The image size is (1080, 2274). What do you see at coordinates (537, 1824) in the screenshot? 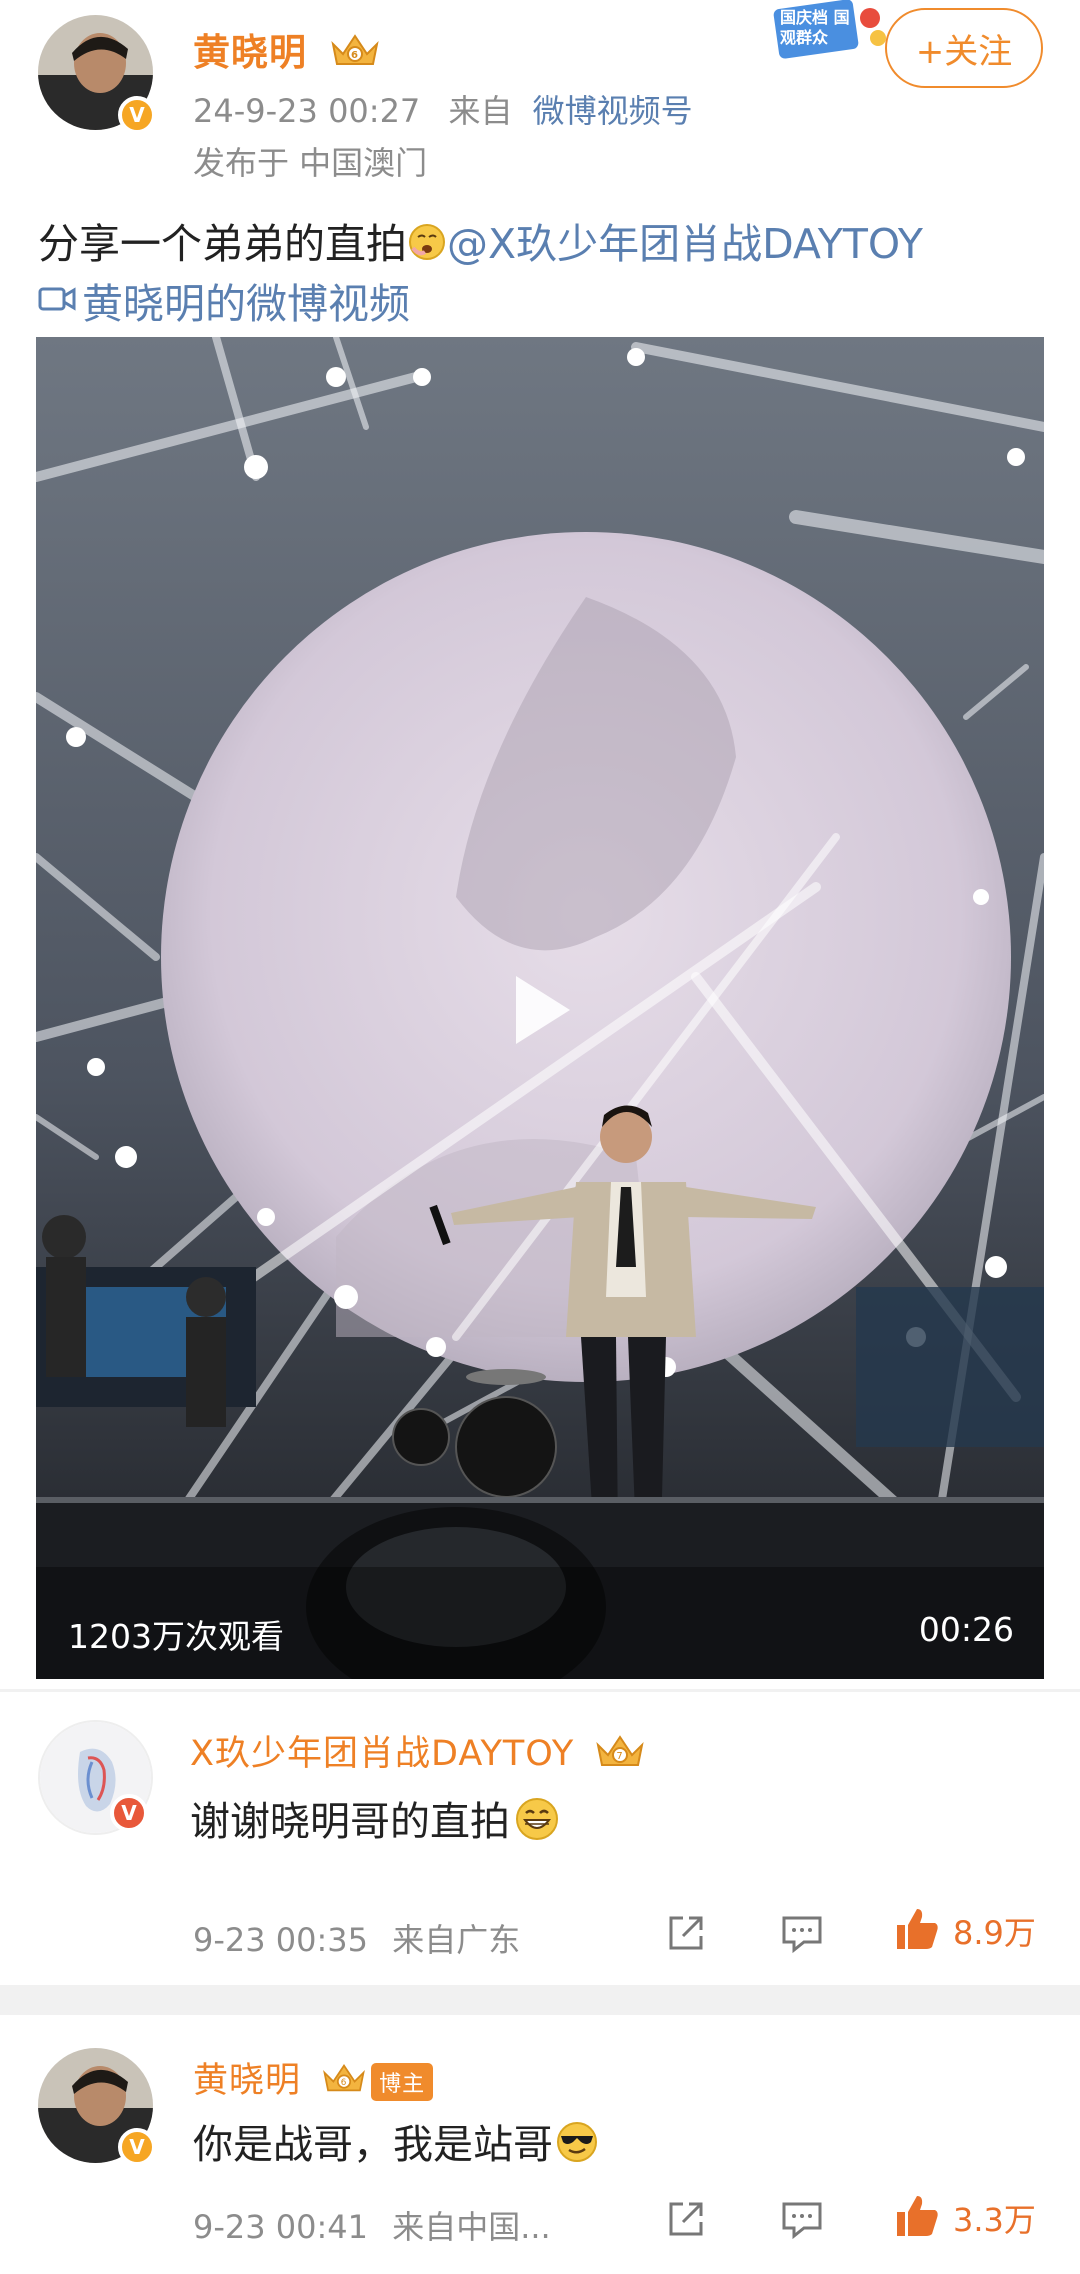
I see `grin-emoji-icon` at bounding box center [537, 1824].